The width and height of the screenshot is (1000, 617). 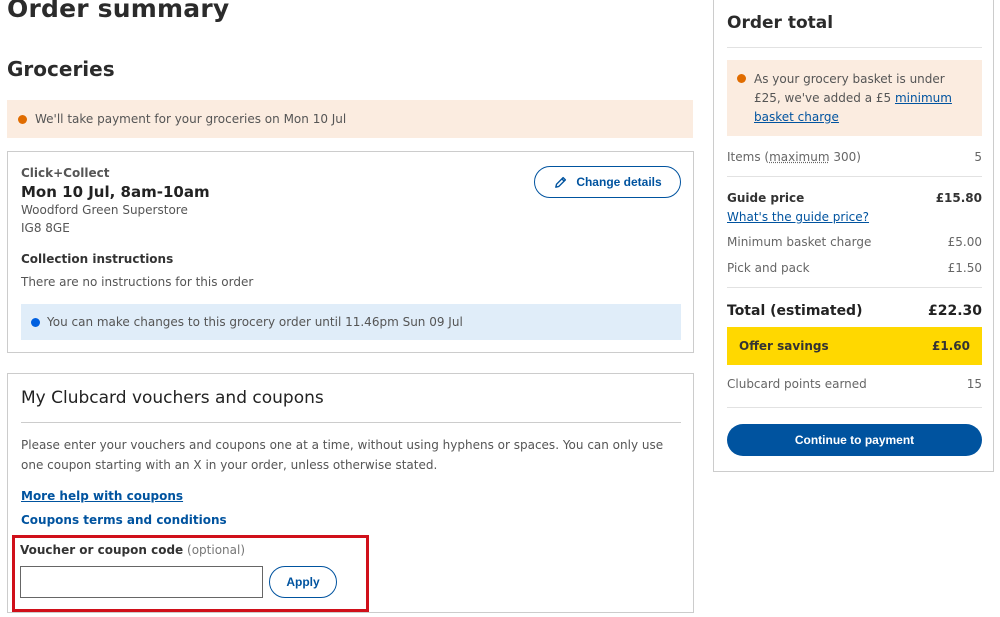 What do you see at coordinates (35, 322) in the screenshot?
I see `blue-dot-icon` at bounding box center [35, 322].